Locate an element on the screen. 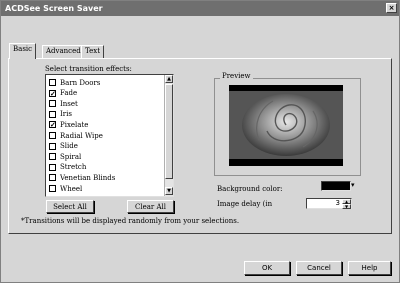  clear-all-label: Clear All is located at coordinates (150, 206).